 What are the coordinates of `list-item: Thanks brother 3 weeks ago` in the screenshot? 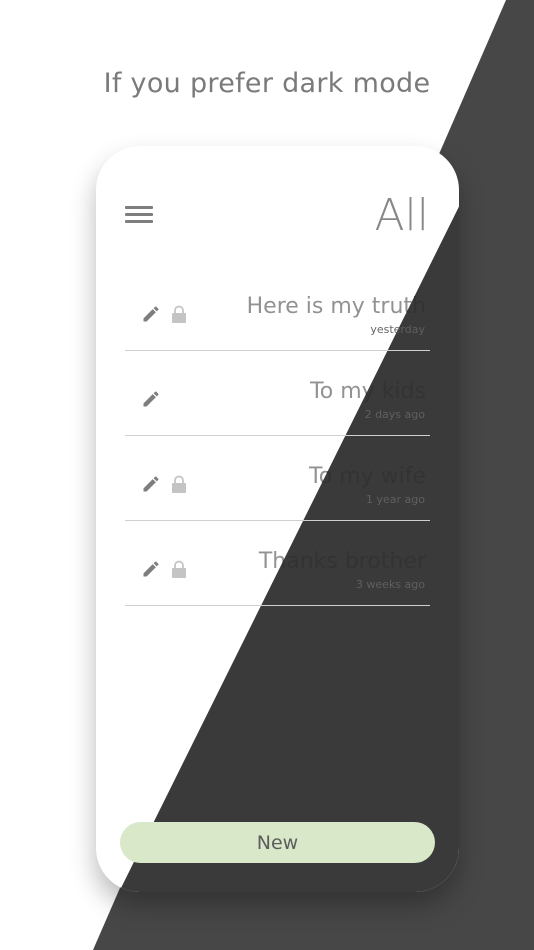 It's located at (277, 563).